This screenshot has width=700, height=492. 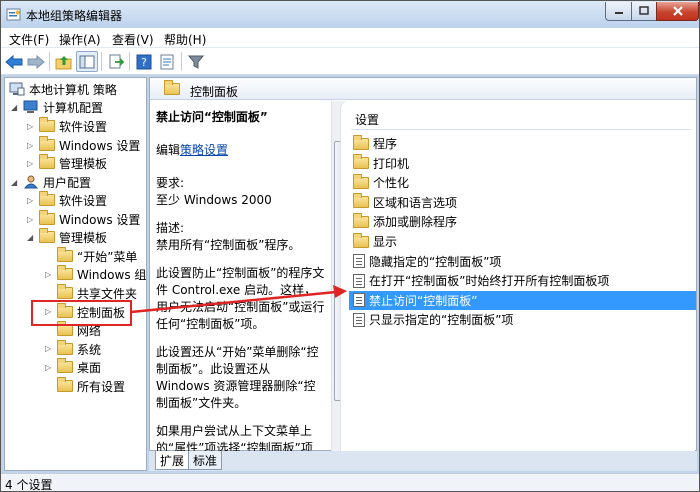 I want to click on export-list-button, so click(x=116, y=61).